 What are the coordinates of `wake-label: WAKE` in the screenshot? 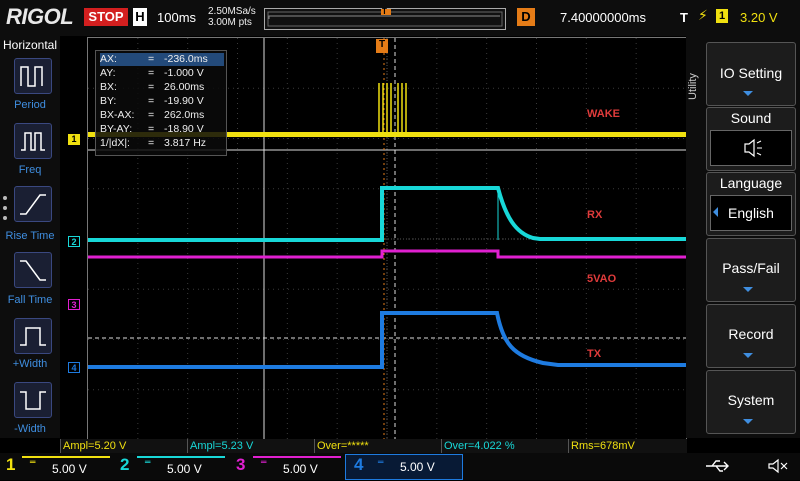 It's located at (603, 114).